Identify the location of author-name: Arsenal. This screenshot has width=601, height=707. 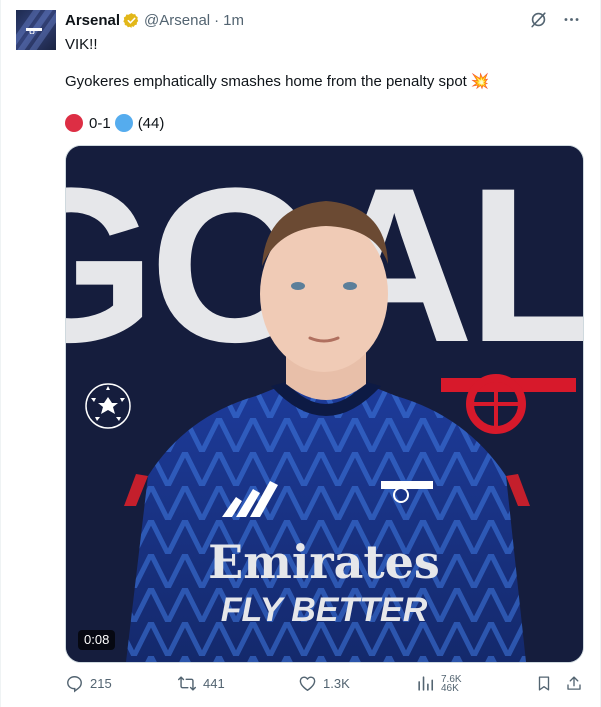
(92, 20).